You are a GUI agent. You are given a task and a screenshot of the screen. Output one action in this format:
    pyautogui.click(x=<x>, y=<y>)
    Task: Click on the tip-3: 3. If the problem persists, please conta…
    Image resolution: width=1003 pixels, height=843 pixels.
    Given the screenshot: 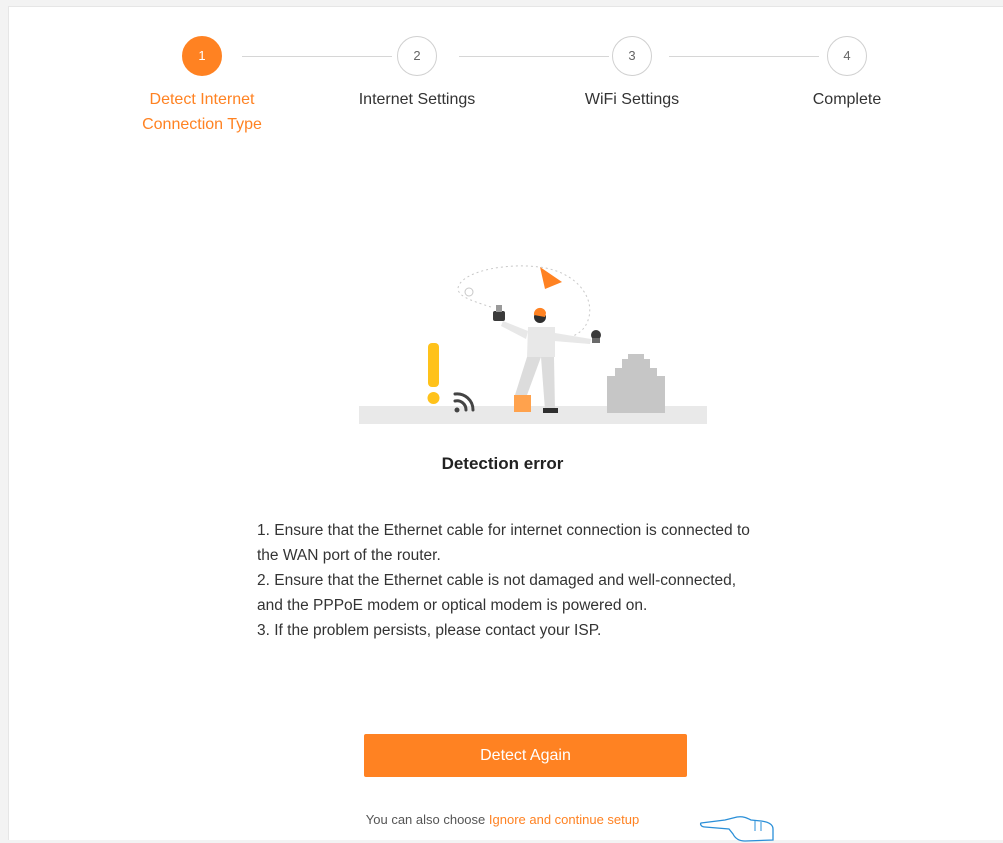 What is the action you would take?
    pyautogui.click(x=429, y=630)
    